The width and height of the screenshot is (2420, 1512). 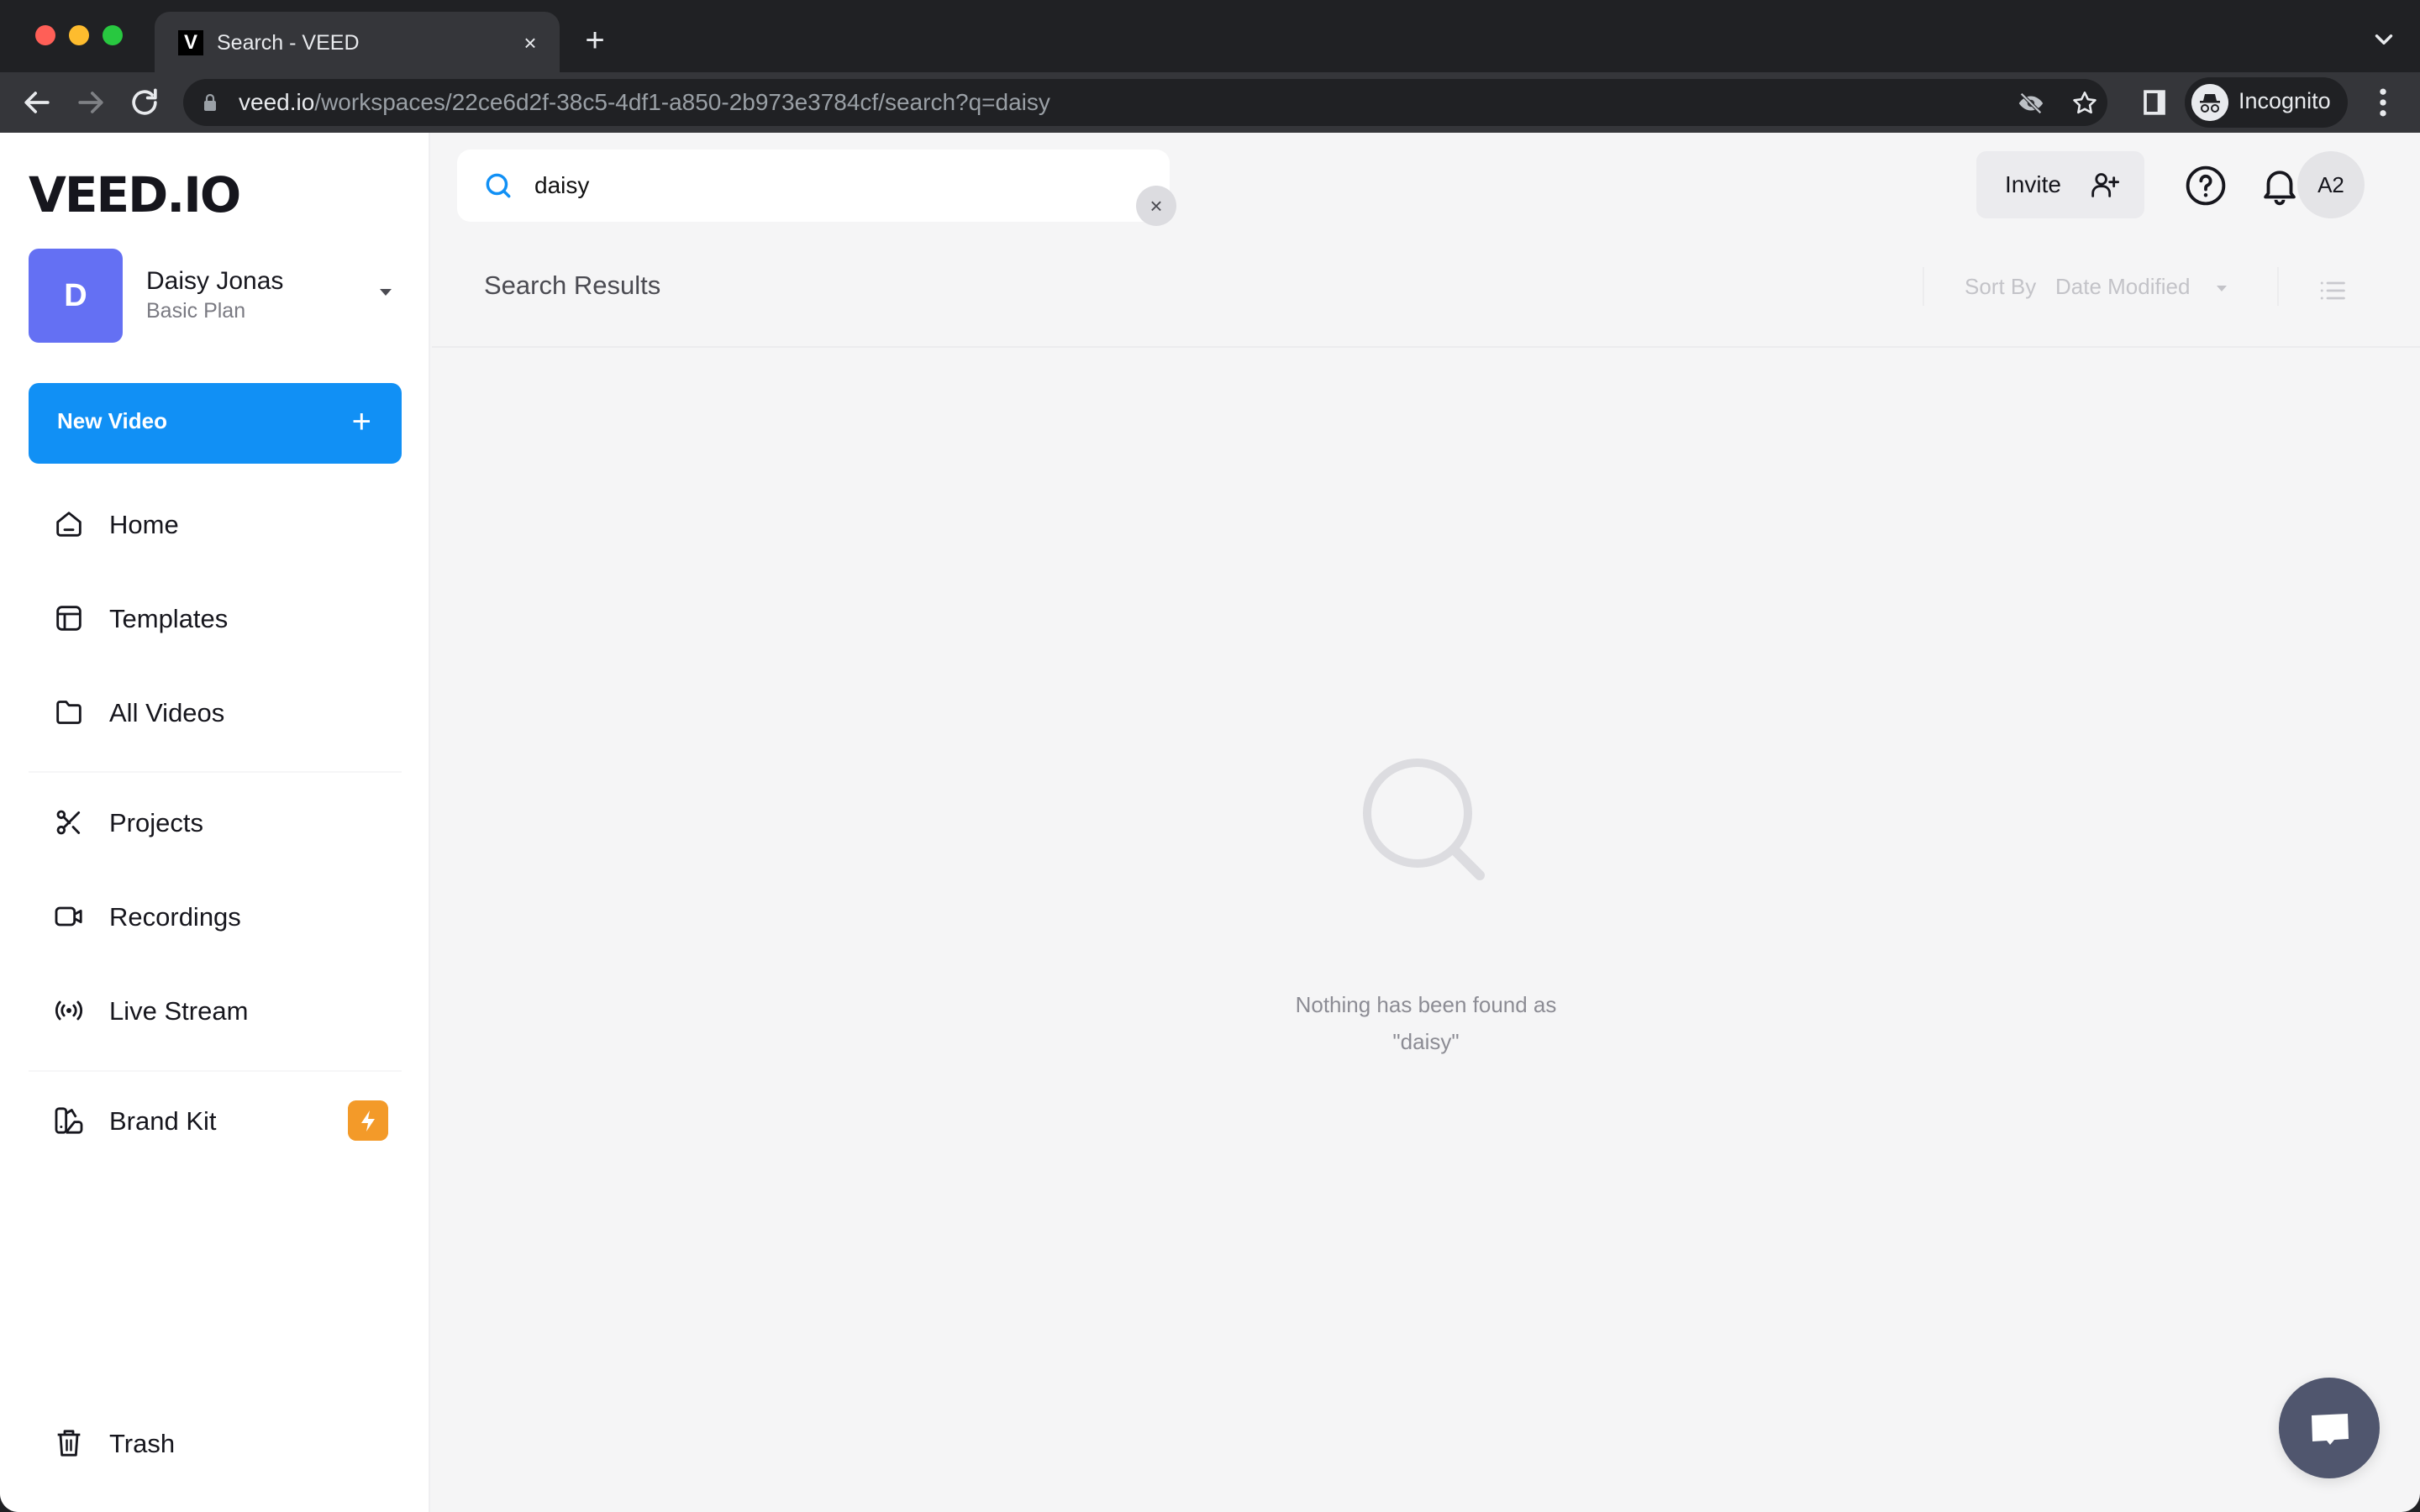 What do you see at coordinates (368, 1120) in the screenshot?
I see `lightning-icon` at bounding box center [368, 1120].